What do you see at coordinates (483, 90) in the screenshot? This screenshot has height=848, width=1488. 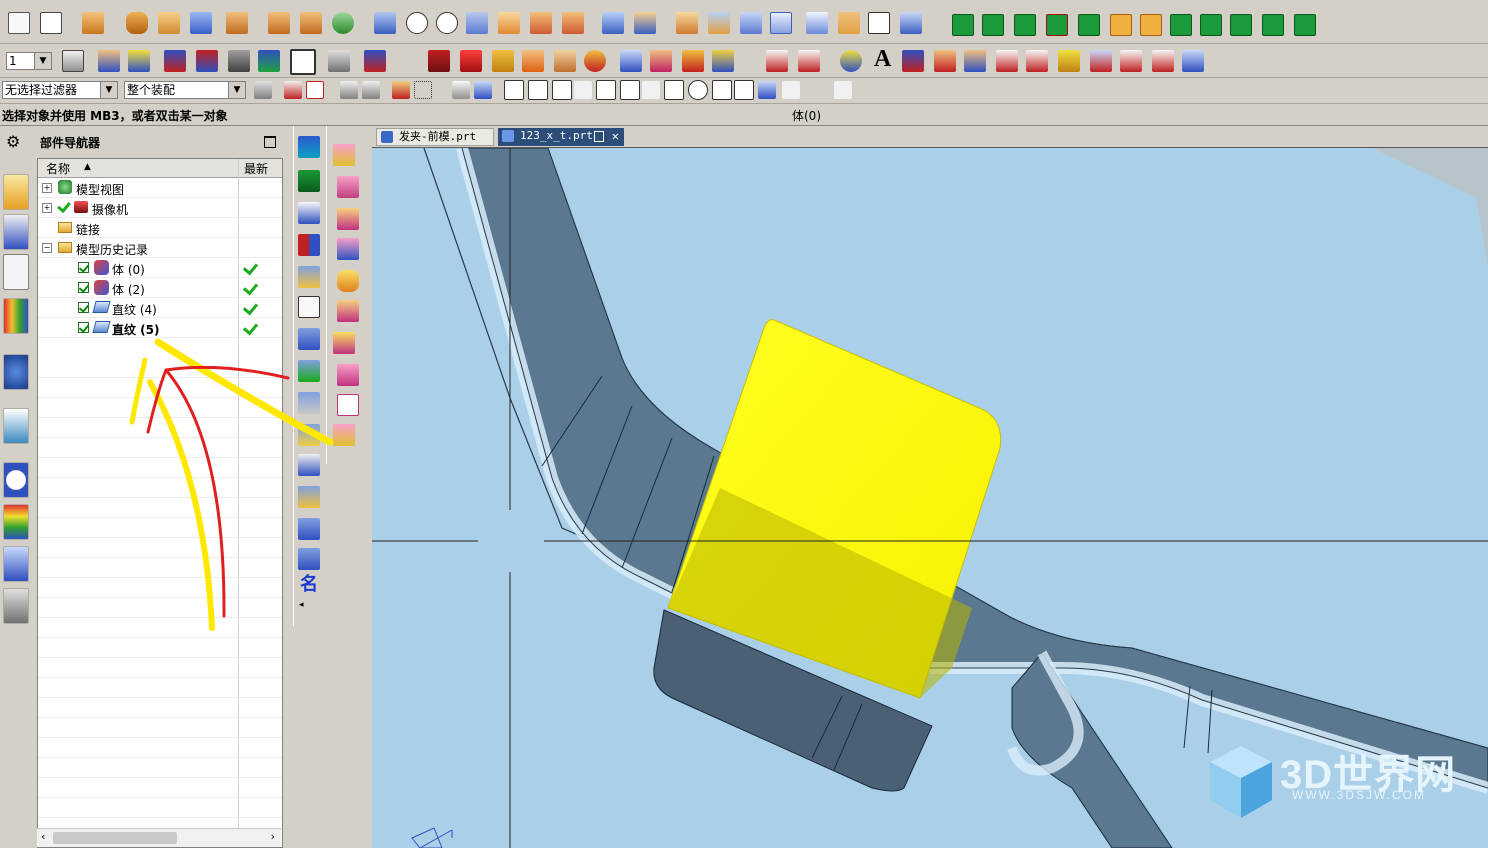 I see `select-solid-icon` at bounding box center [483, 90].